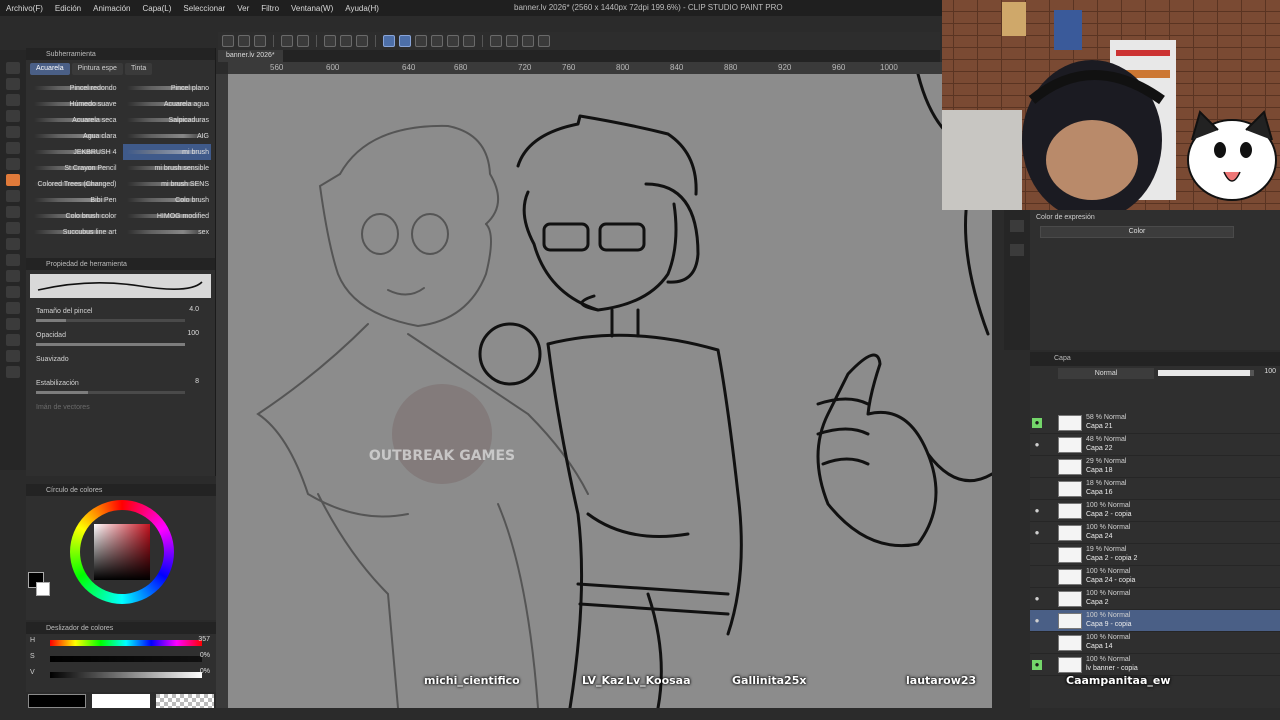 Image resolution: width=1280 pixels, height=720 pixels. I want to click on layer-row: ● 100 % Normal Capa 9 - copia, so click(1155, 621).